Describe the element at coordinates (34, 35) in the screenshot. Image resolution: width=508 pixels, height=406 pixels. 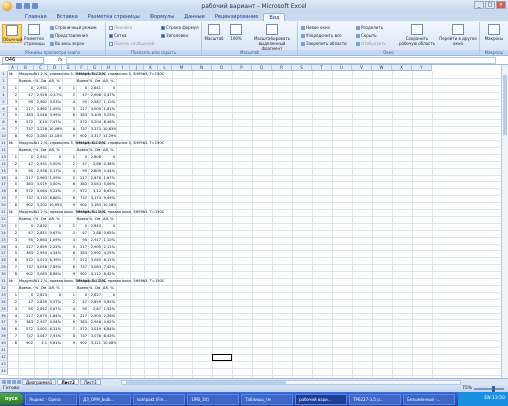
I see `page-layout-button: Разметка страницы` at that location.